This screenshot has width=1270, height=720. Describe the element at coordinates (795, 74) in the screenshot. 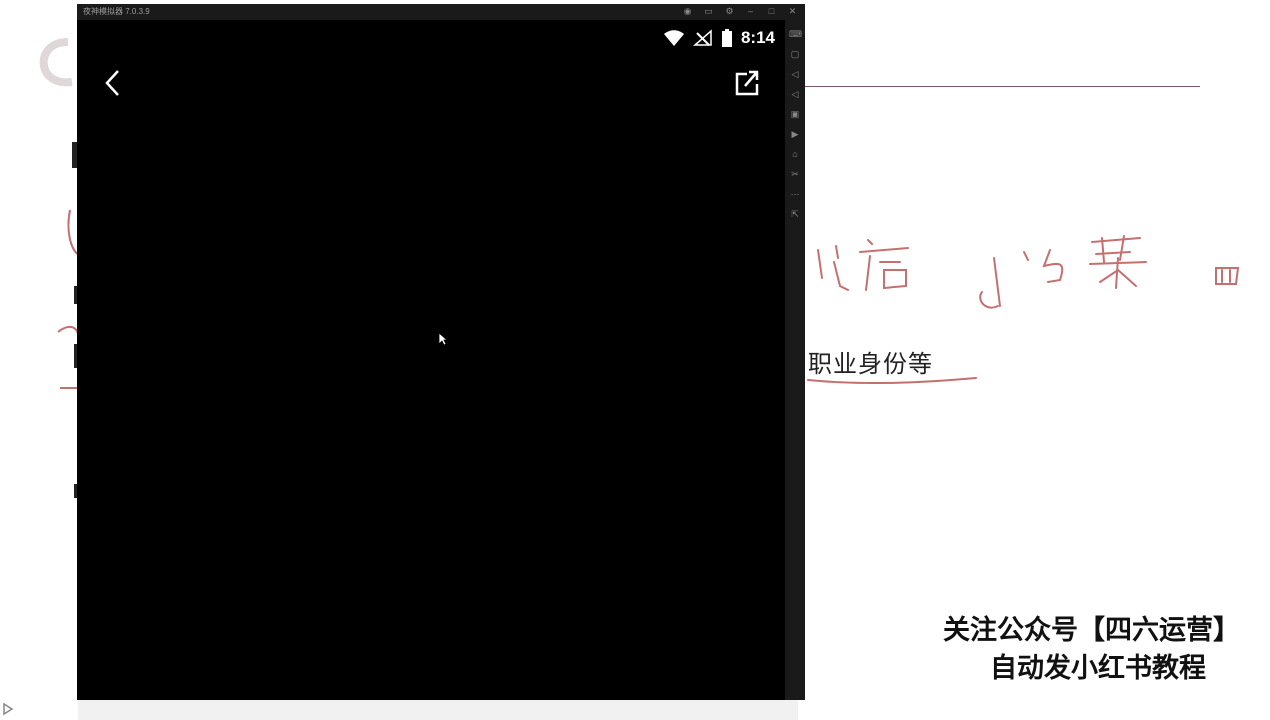

I see `volume-up-icon: ◁` at that location.